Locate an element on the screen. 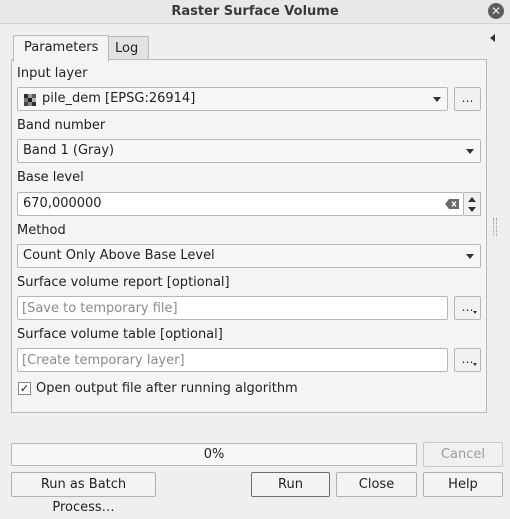 Image resolution: width=510 pixels, height=519 pixels. collapse-panel-icon is located at coordinates (492, 38).